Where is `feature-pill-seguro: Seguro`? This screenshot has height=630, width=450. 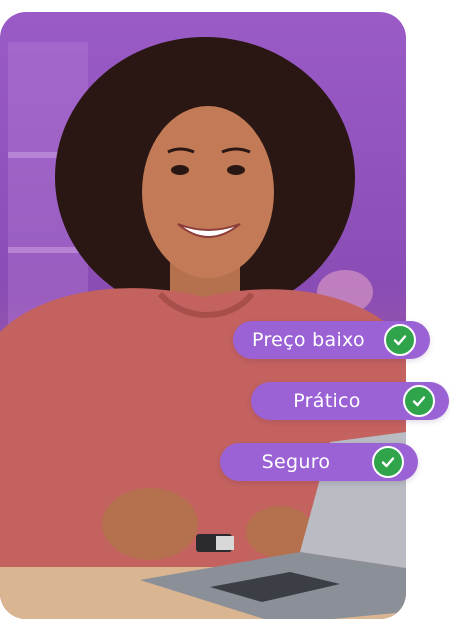
feature-pill-seguro: Seguro is located at coordinates (319, 462).